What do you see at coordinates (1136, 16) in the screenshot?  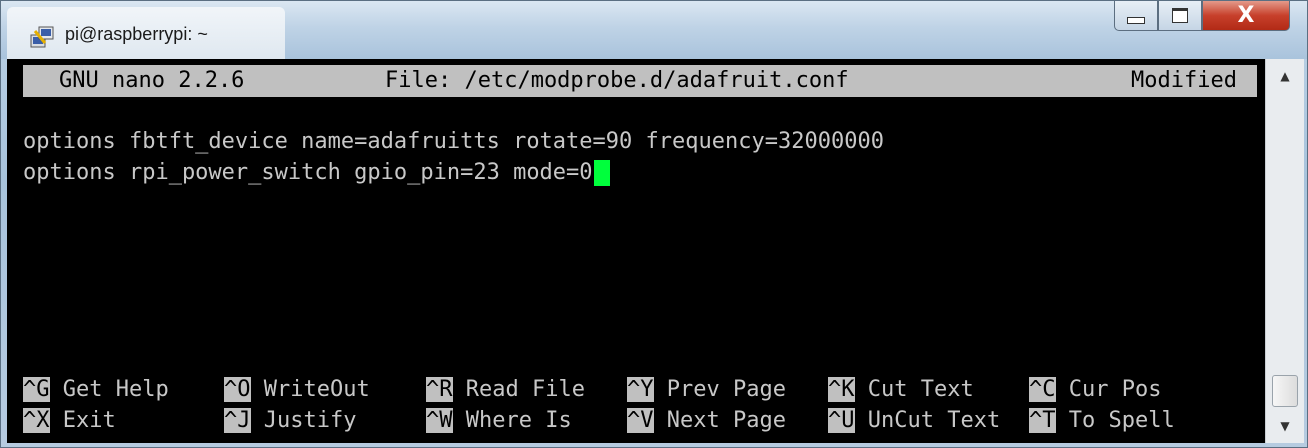 I see `minimize-button` at bounding box center [1136, 16].